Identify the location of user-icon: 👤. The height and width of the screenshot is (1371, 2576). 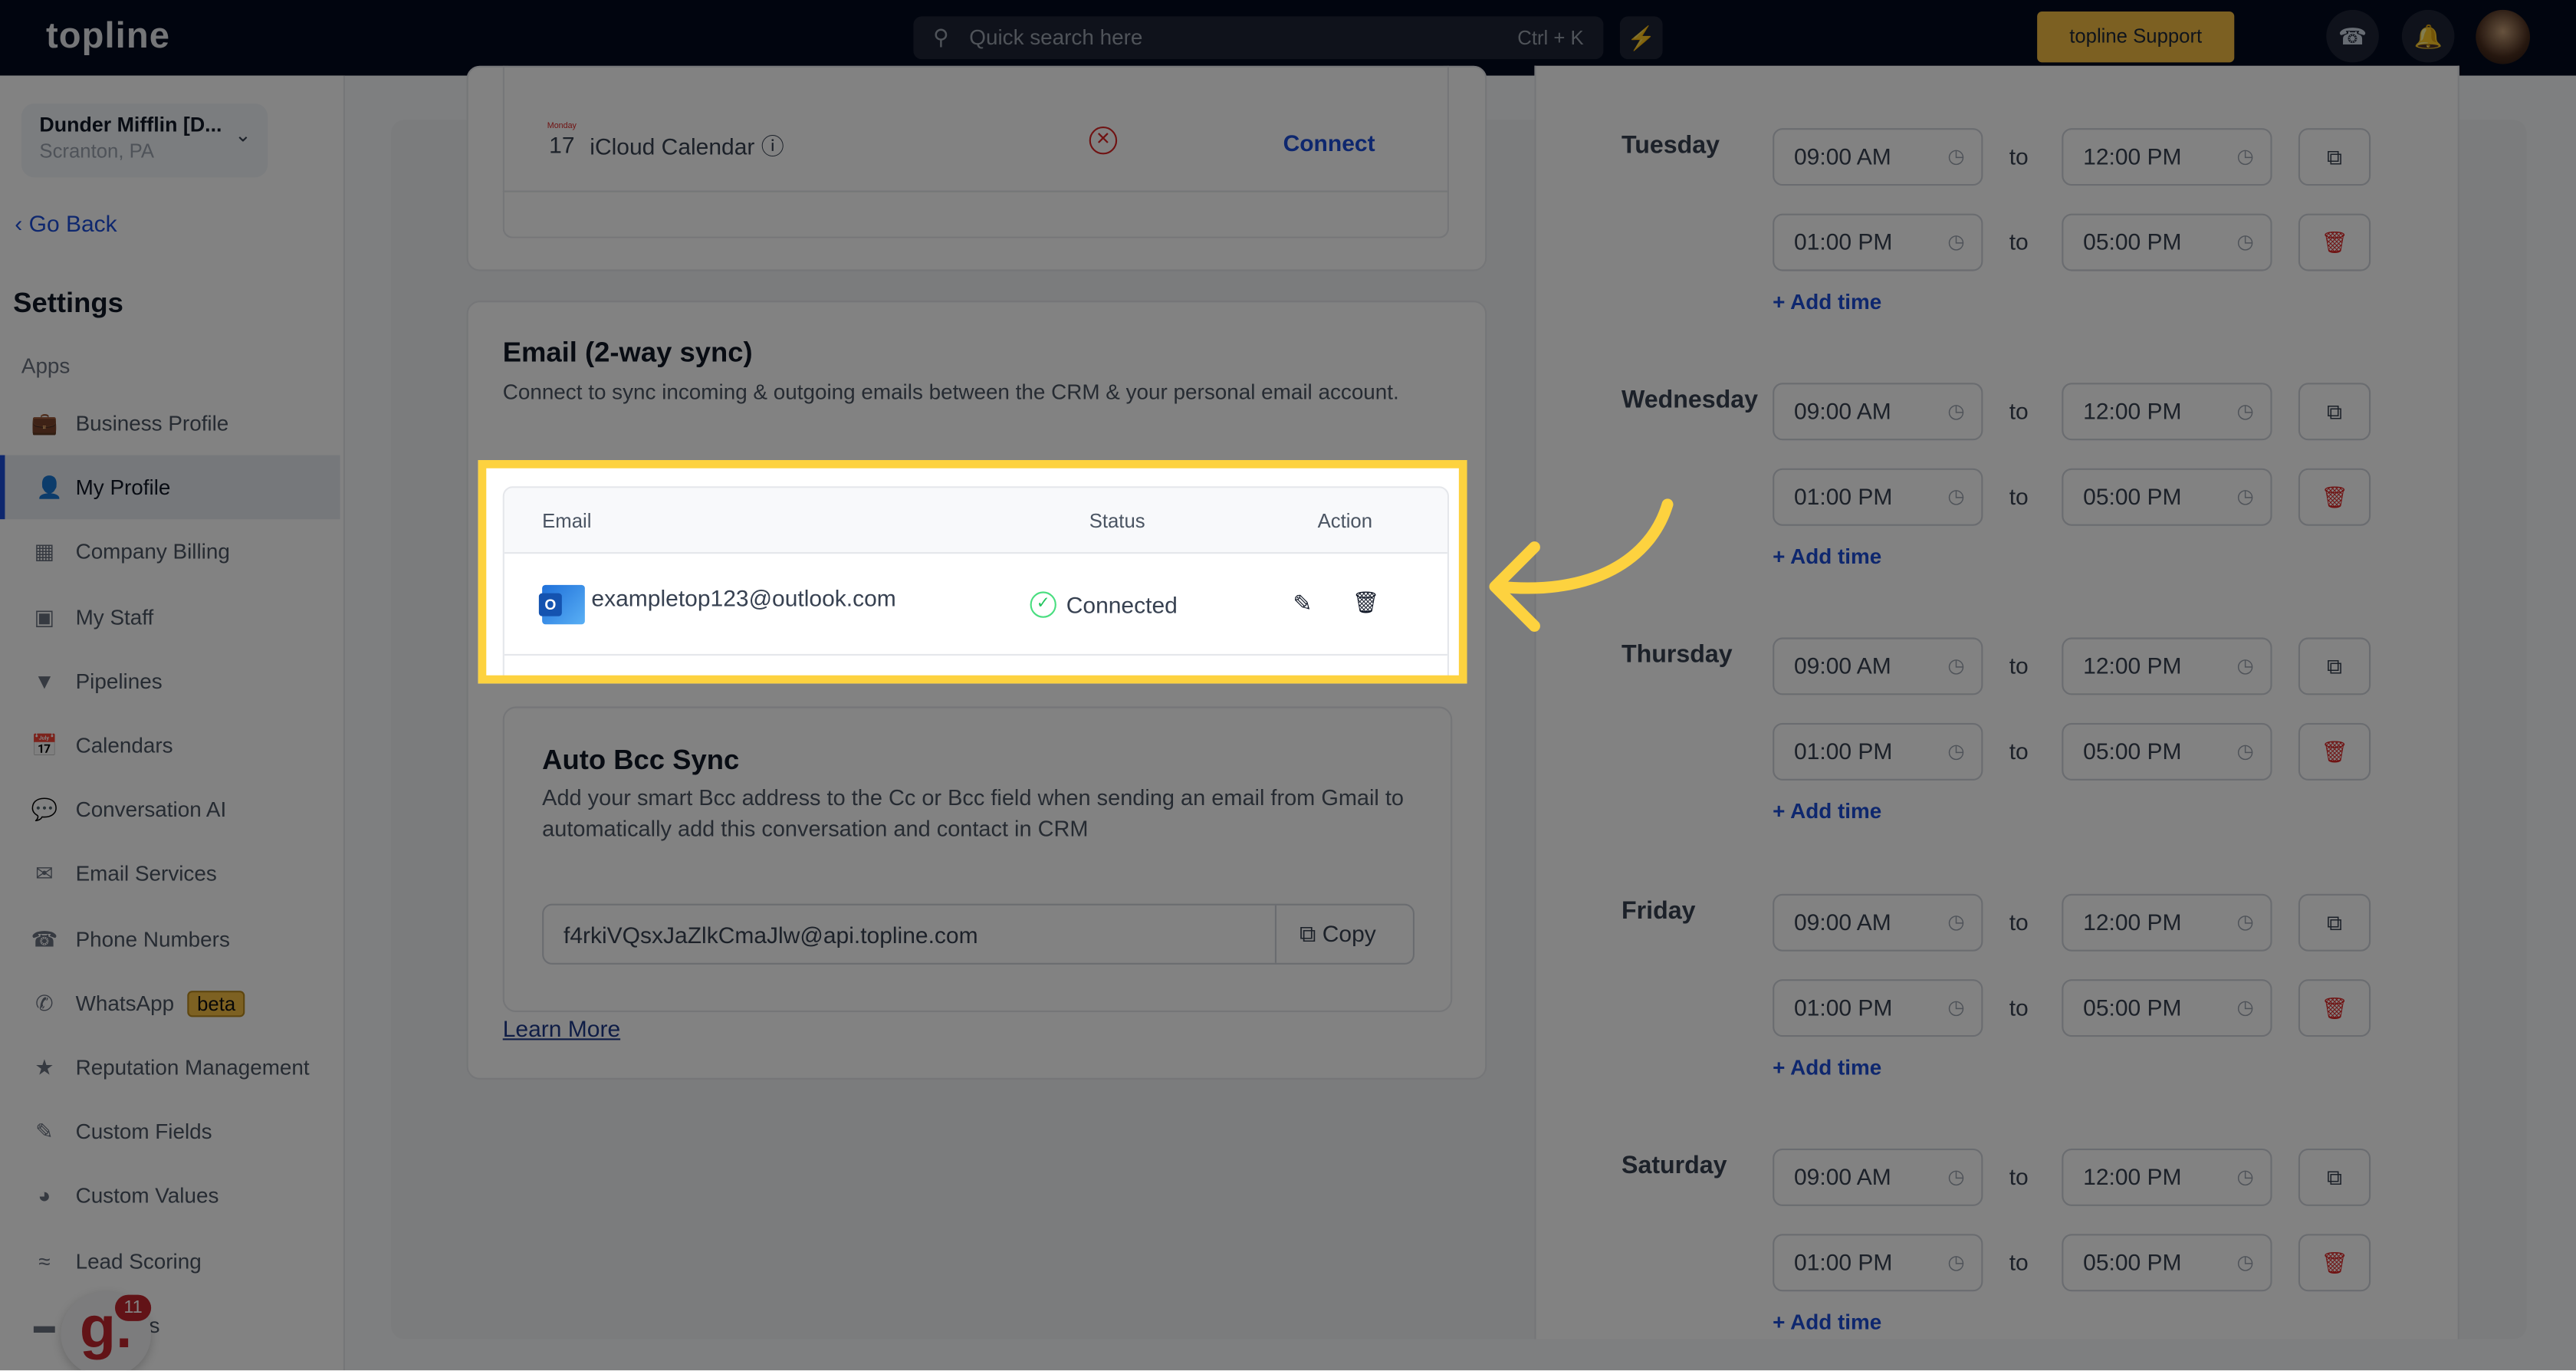
(49, 487).